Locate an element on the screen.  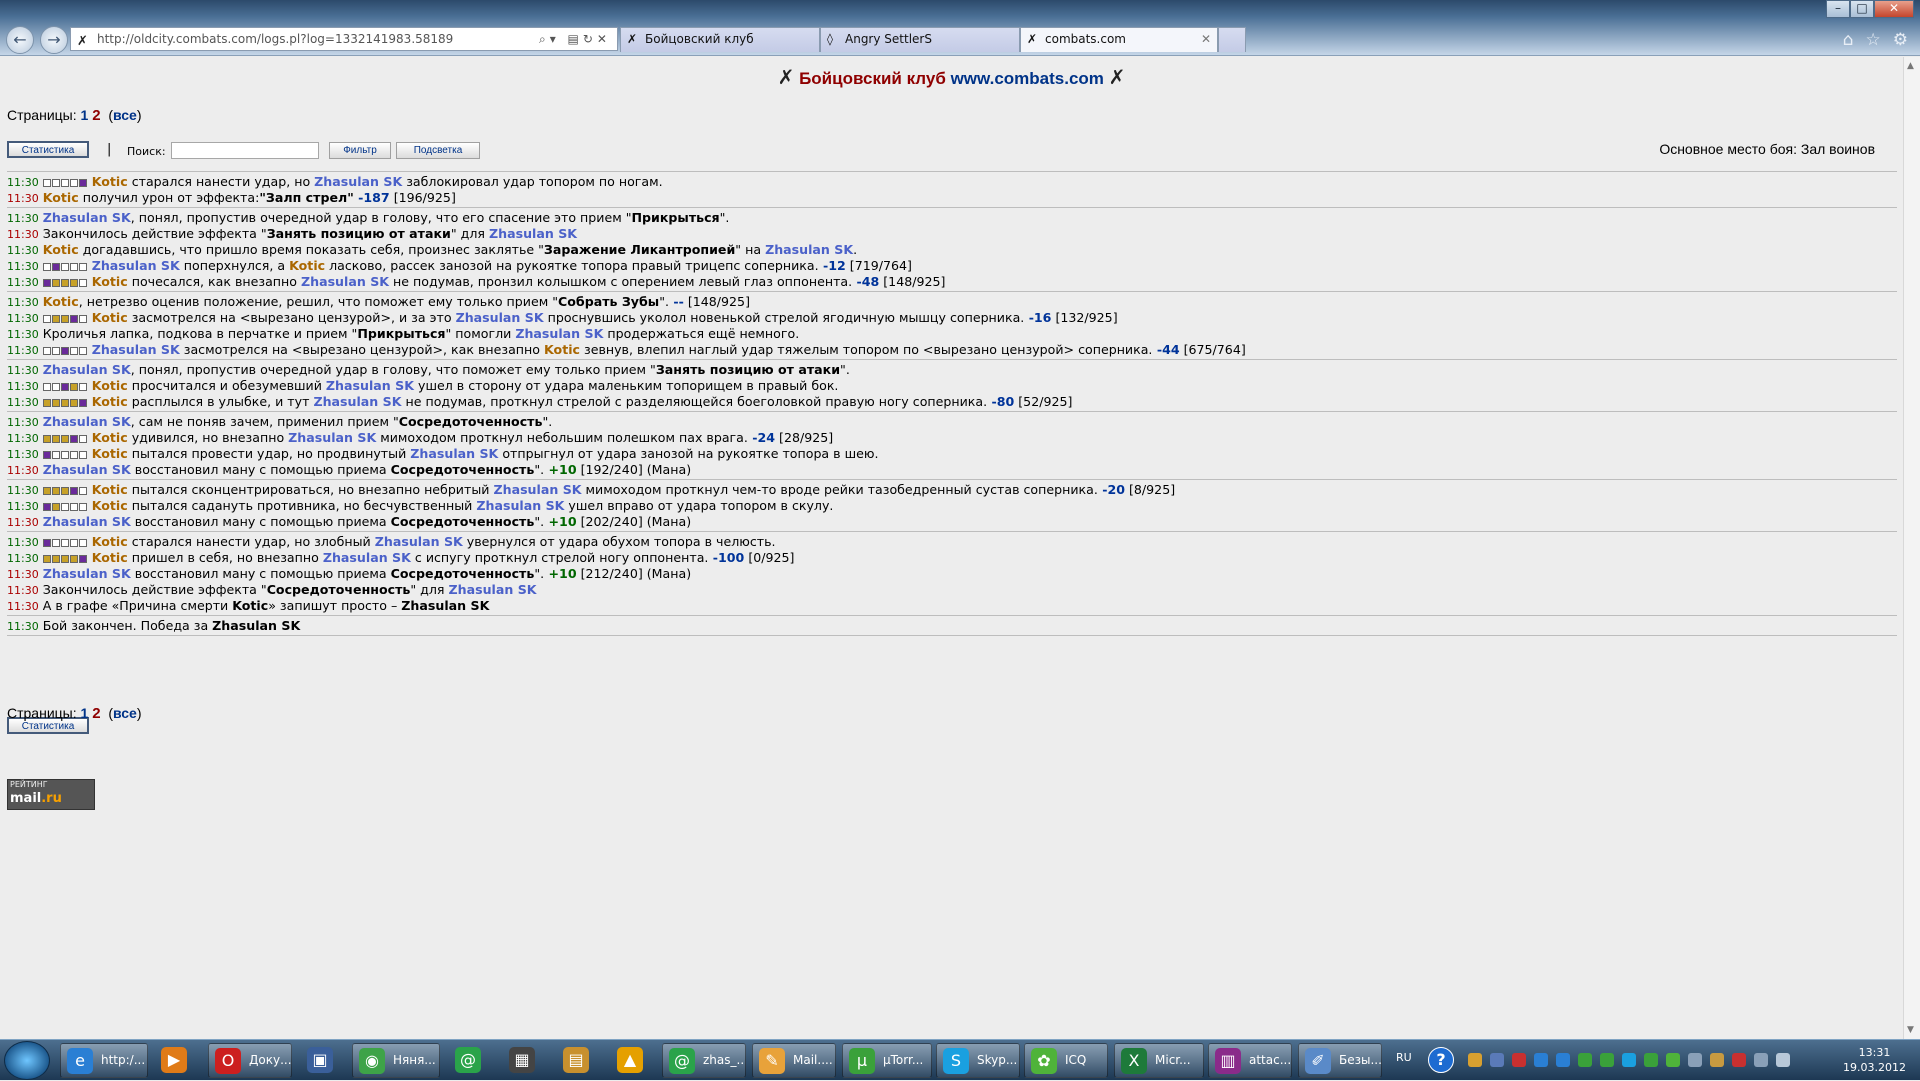
forward-icon: → is located at coordinates (54, 40).